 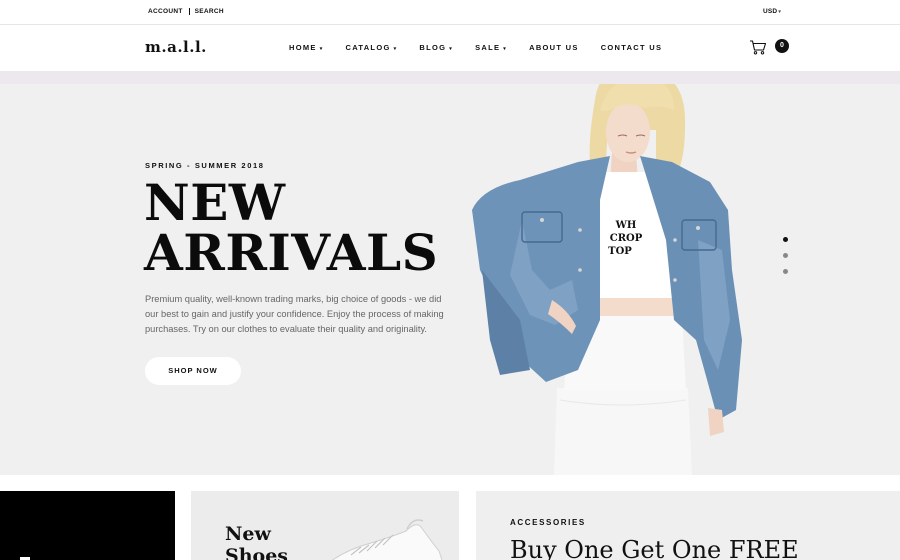 I want to click on nav-item-about-us: ABOUT US, so click(x=554, y=47).